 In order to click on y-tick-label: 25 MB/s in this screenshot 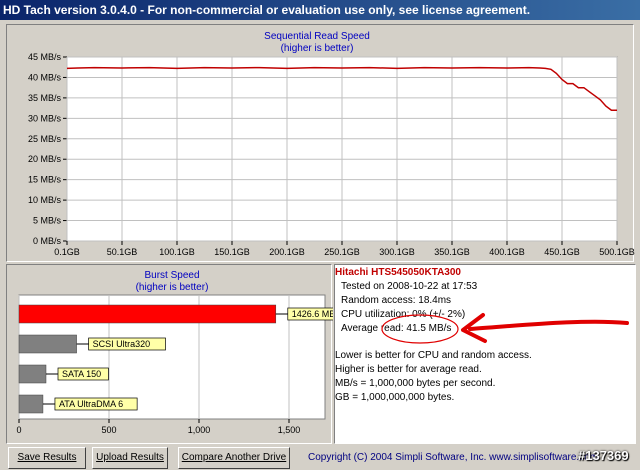, I will do `click(45, 139)`.